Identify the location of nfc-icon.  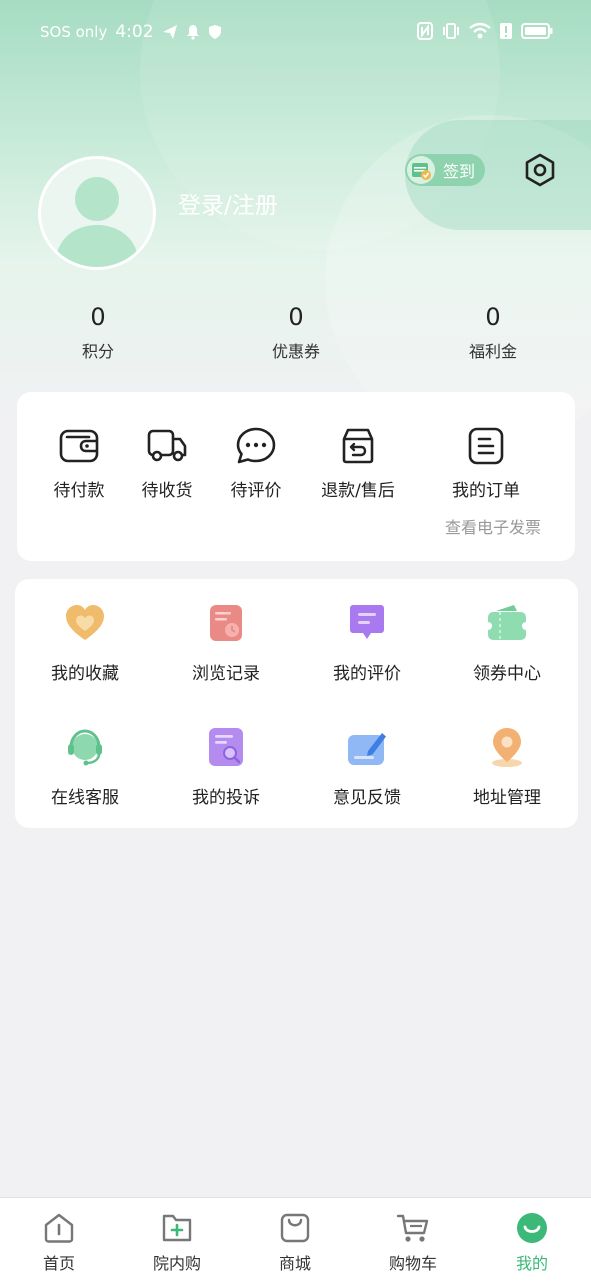
(425, 31).